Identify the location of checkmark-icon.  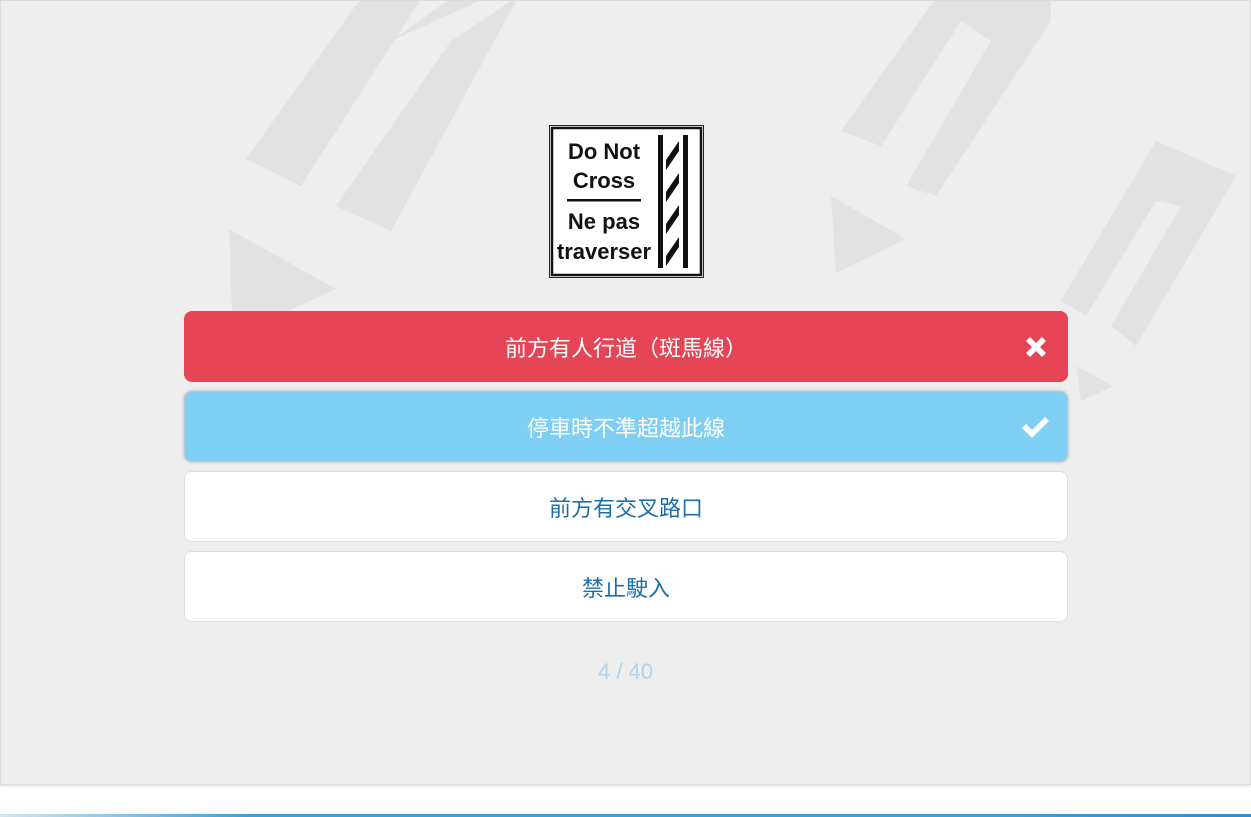
(1035, 427).